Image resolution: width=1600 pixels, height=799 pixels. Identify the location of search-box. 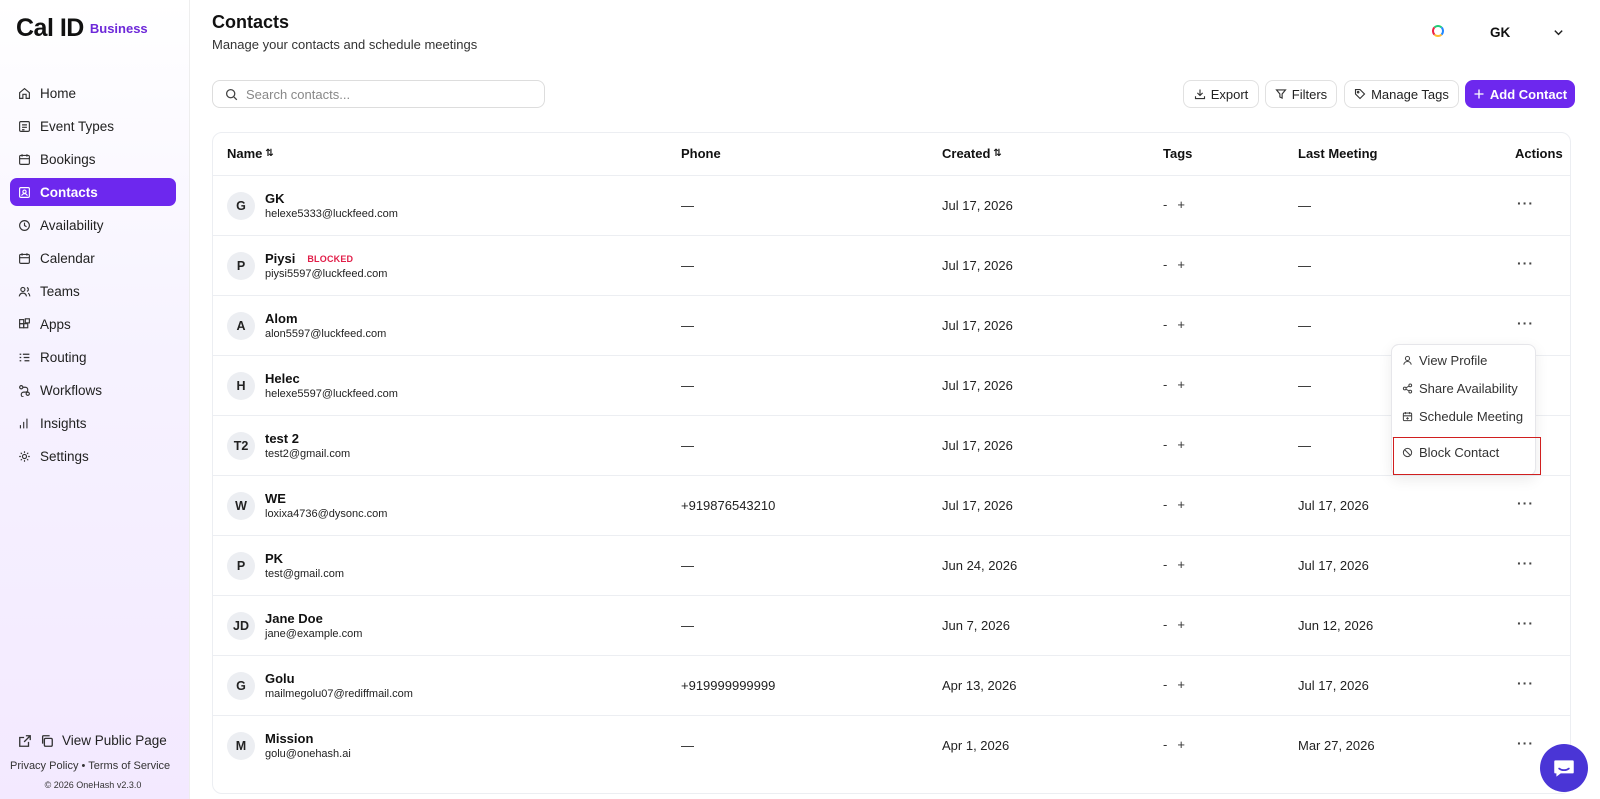
(378, 94).